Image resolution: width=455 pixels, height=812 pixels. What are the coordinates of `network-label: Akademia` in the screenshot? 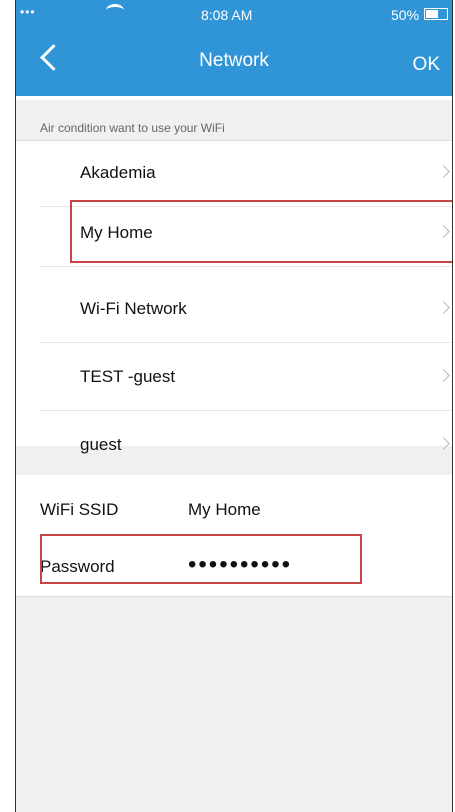 It's located at (118, 172).